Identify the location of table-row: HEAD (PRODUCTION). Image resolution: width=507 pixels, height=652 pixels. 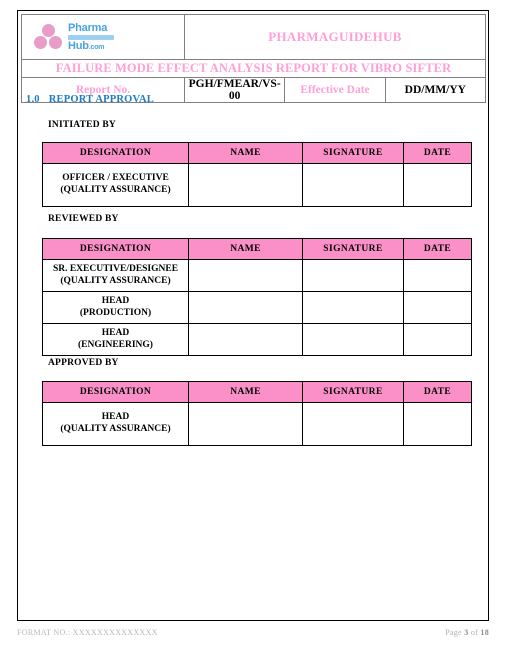
(257, 307).